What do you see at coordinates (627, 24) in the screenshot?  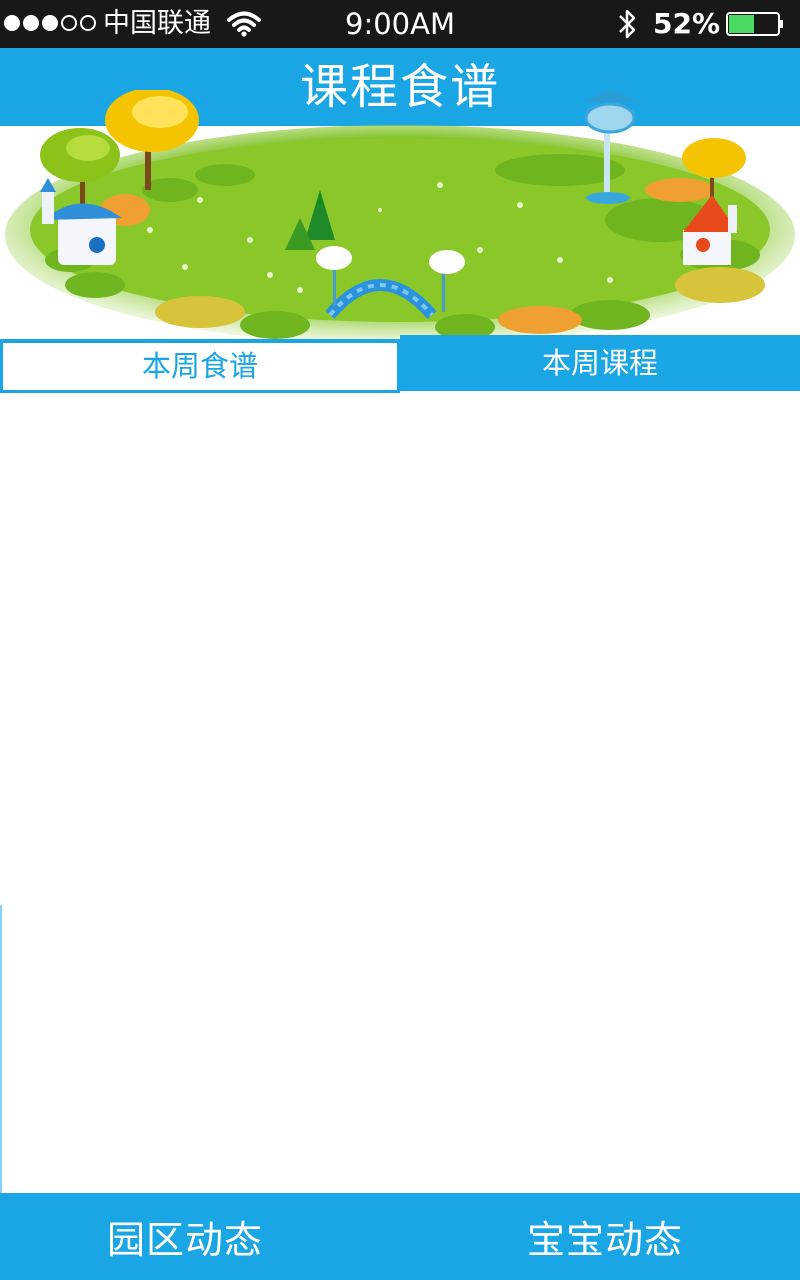 I see `bluetooth-icon` at bounding box center [627, 24].